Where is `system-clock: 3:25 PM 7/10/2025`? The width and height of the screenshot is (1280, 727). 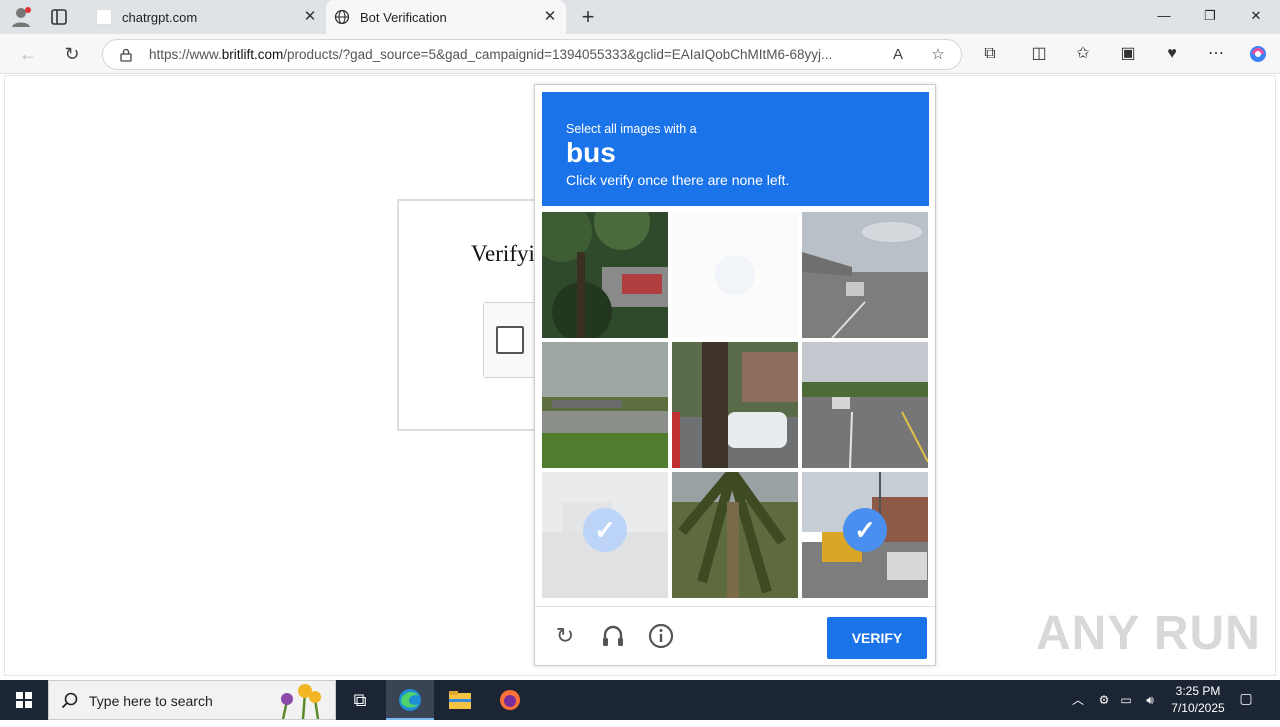
system-clock: 3:25 PM 7/10/2025 is located at coordinates (1198, 700).